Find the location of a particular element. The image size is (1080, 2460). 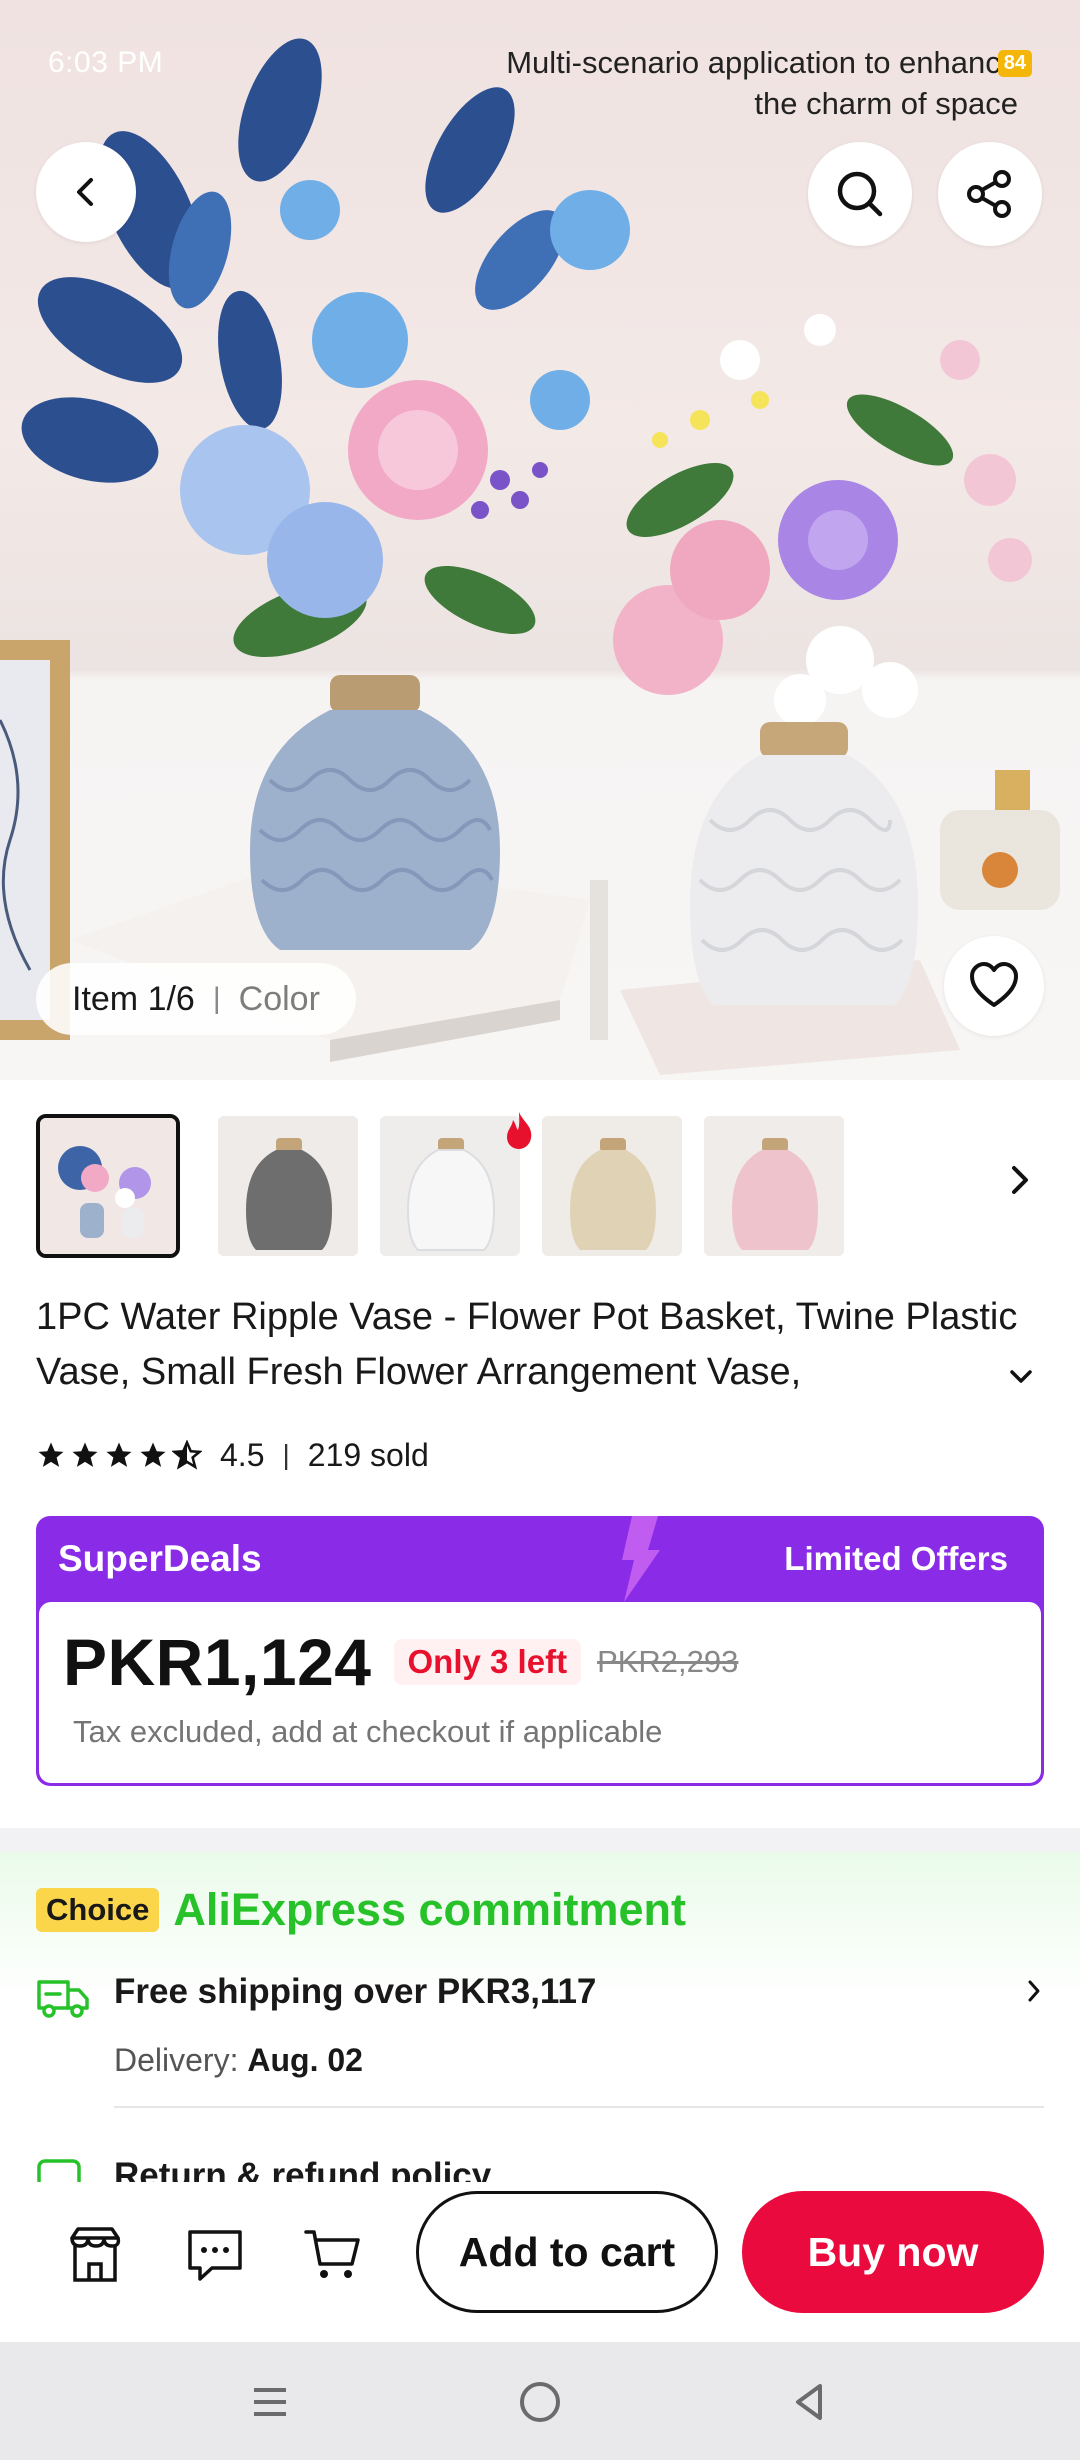

star-rating is located at coordinates (119, 1455).